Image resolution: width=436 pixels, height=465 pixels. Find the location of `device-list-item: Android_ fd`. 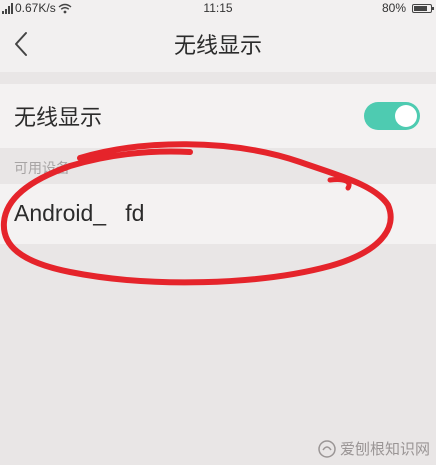

device-list-item: Android_ fd is located at coordinates (218, 214).